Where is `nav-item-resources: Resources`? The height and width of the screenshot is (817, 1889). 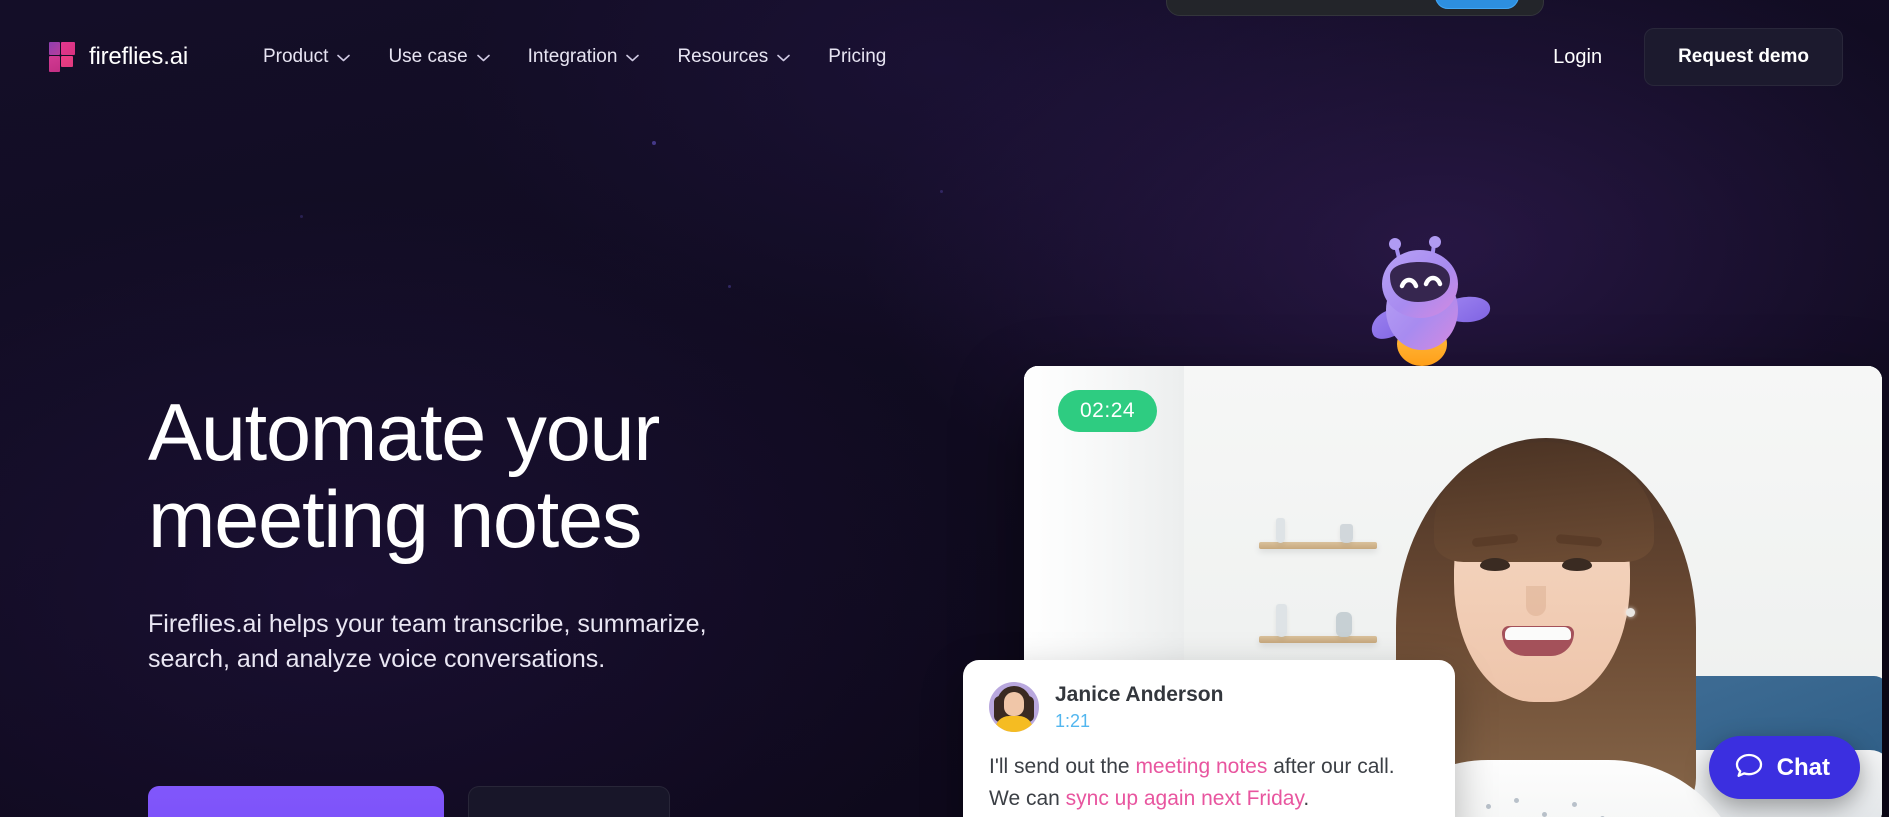 nav-item-resources: Resources is located at coordinates (733, 57).